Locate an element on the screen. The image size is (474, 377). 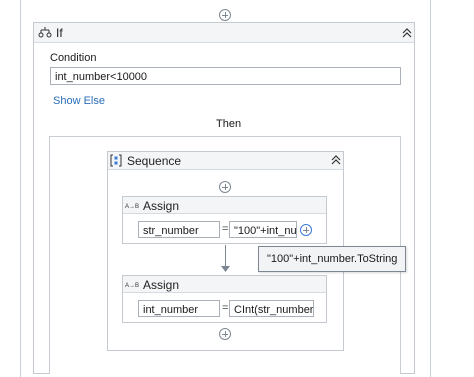
expression-editor-icon is located at coordinates (306, 230).